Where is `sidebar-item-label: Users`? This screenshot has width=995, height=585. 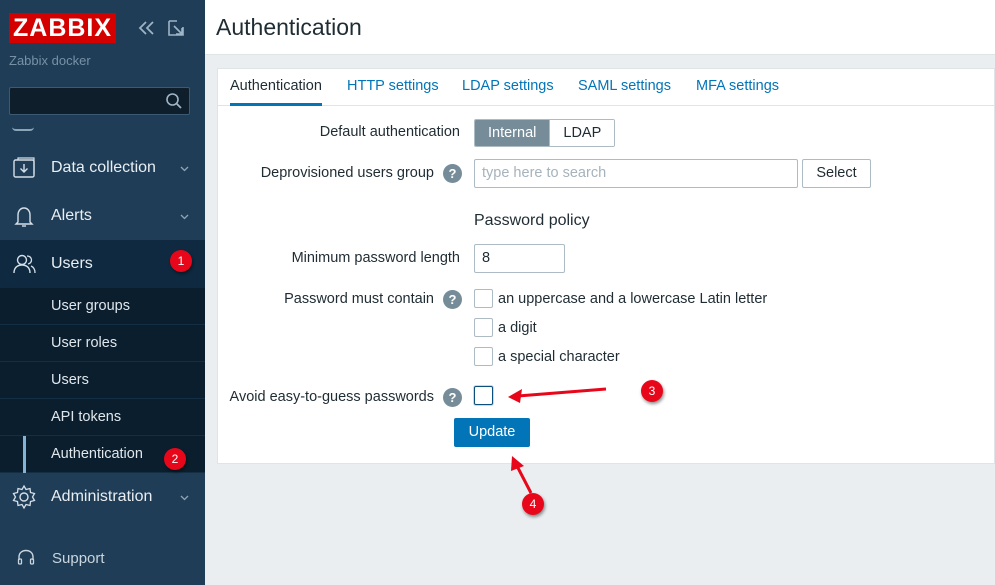
sidebar-item-label: Users is located at coordinates (72, 263).